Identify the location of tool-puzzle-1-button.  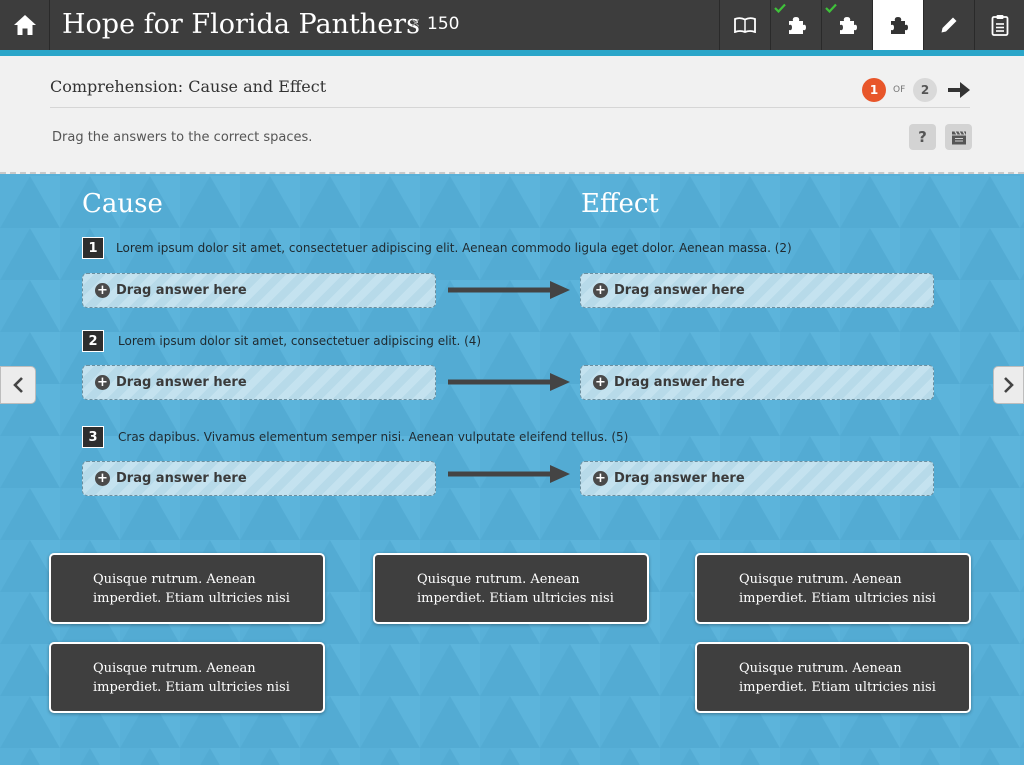
(795, 25).